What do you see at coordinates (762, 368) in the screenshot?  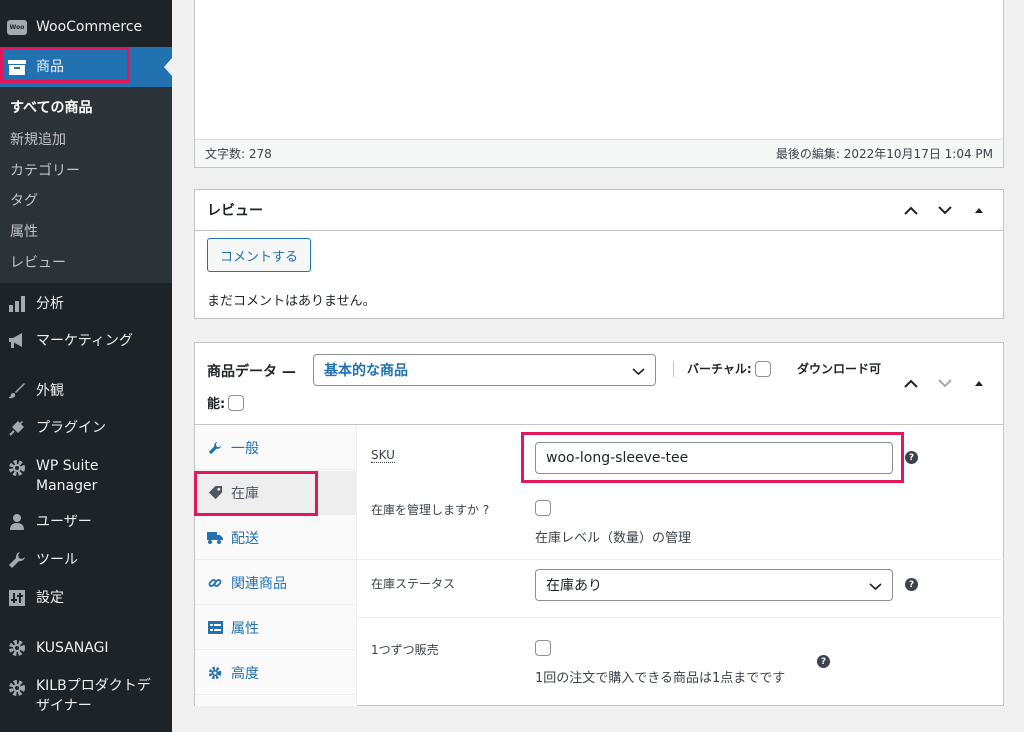 I see `virtual-checkbox` at bounding box center [762, 368].